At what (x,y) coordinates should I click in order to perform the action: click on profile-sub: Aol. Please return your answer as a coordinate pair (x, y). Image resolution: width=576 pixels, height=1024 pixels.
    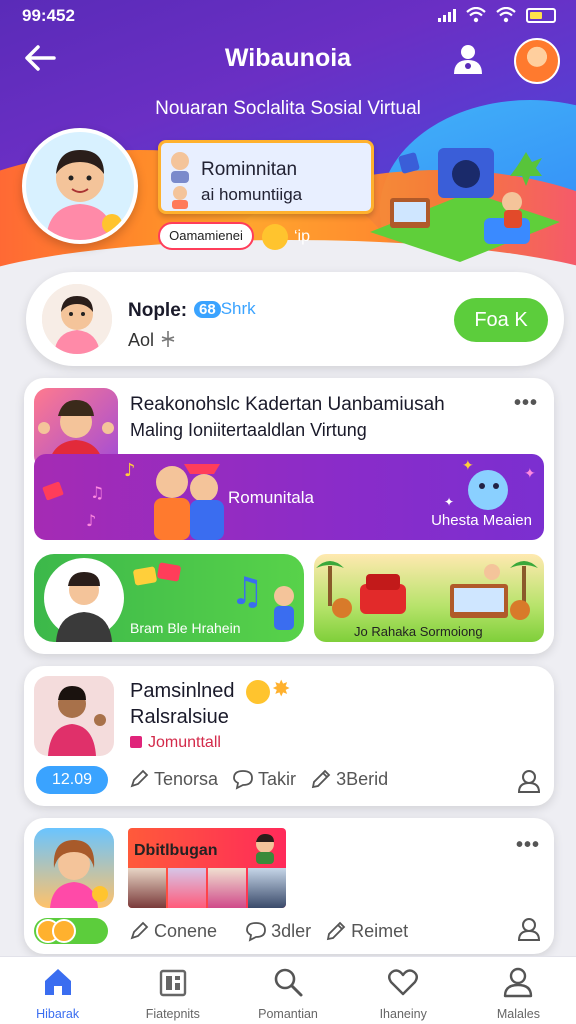
    Looking at the image, I should click on (141, 340).